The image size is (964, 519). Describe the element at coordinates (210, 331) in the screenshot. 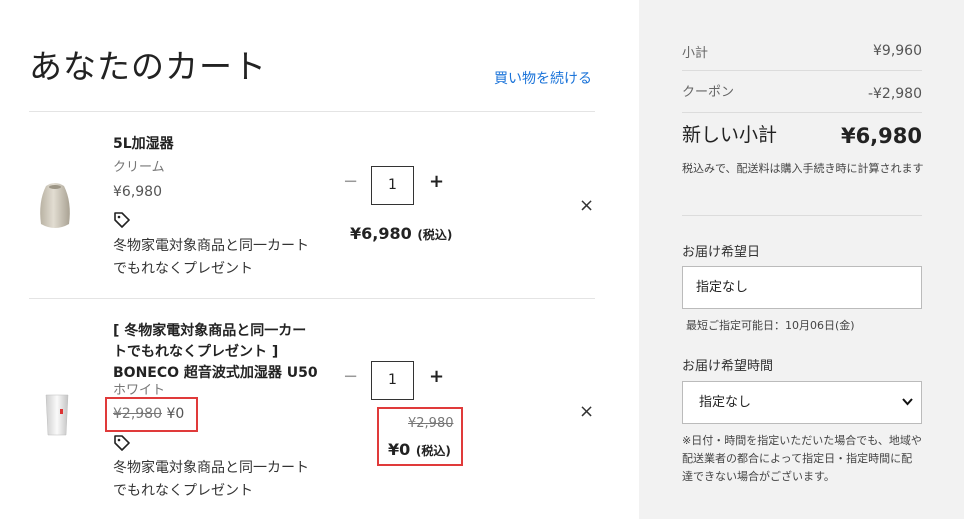

I see `item-name-line: [ 冬物家電対象商品と同一カー` at that location.